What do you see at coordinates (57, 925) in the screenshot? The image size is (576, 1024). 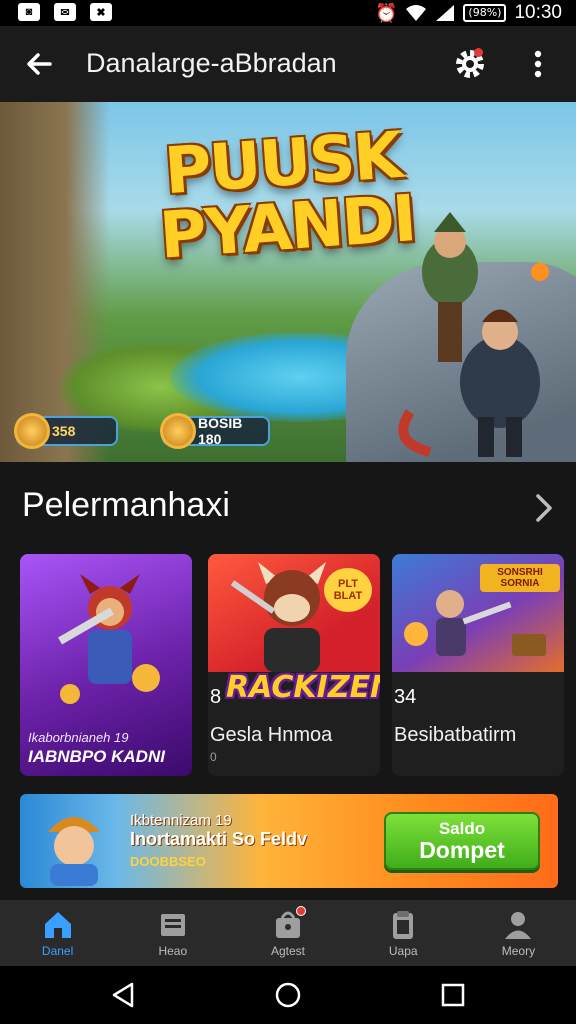 I see `home-icon` at bounding box center [57, 925].